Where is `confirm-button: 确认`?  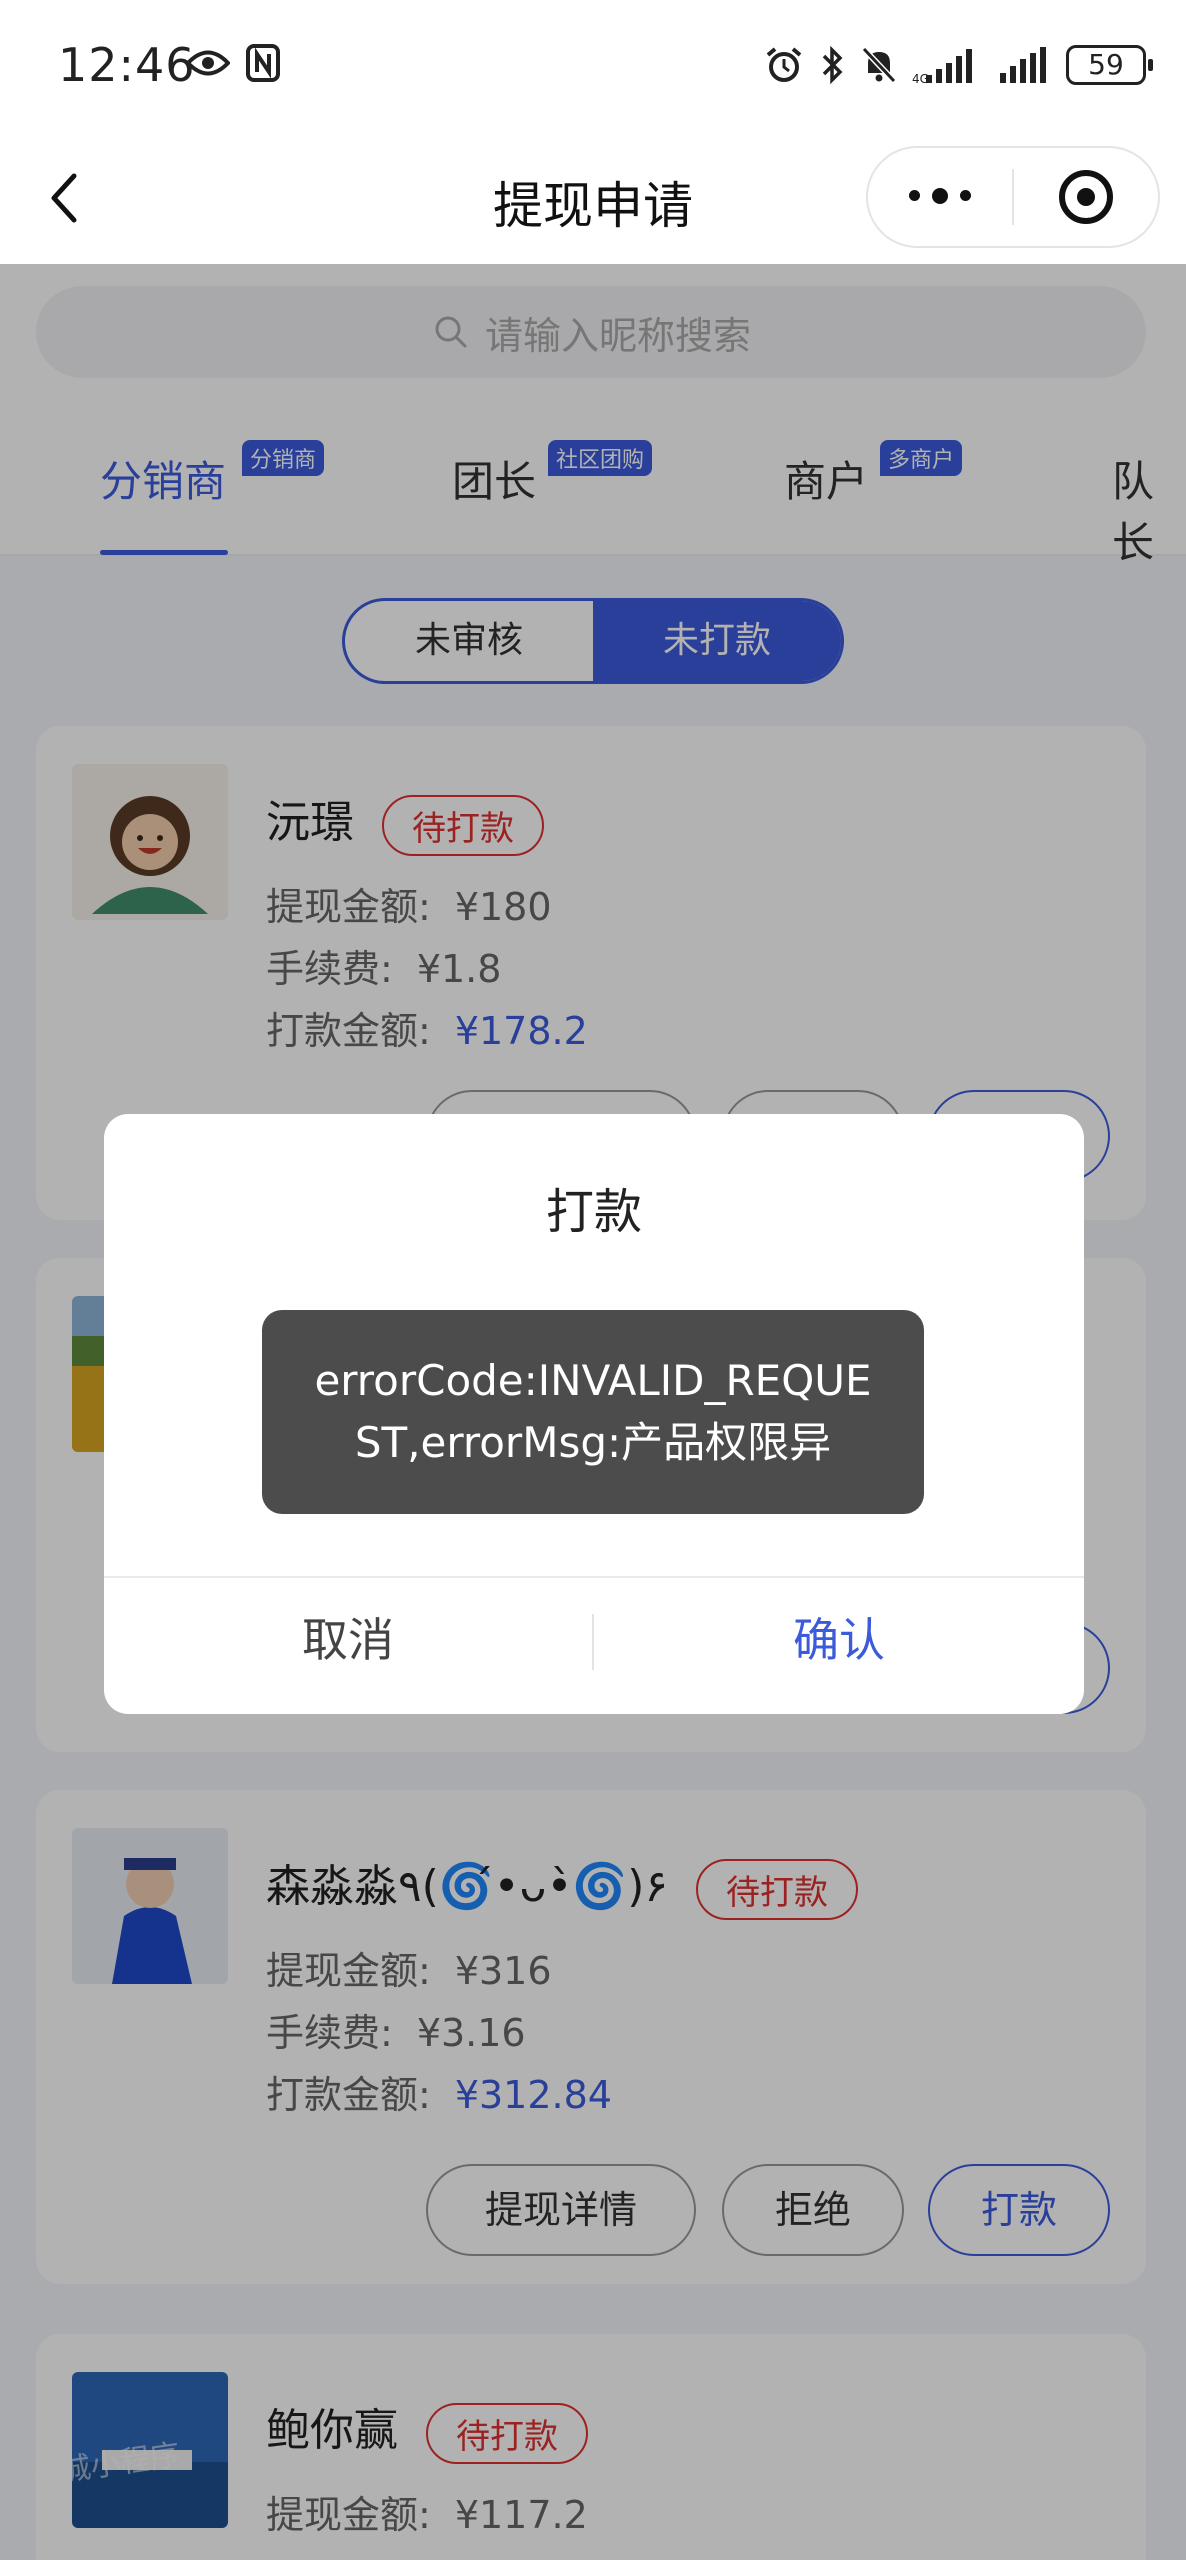
confirm-button: 确认 is located at coordinates (839, 1637).